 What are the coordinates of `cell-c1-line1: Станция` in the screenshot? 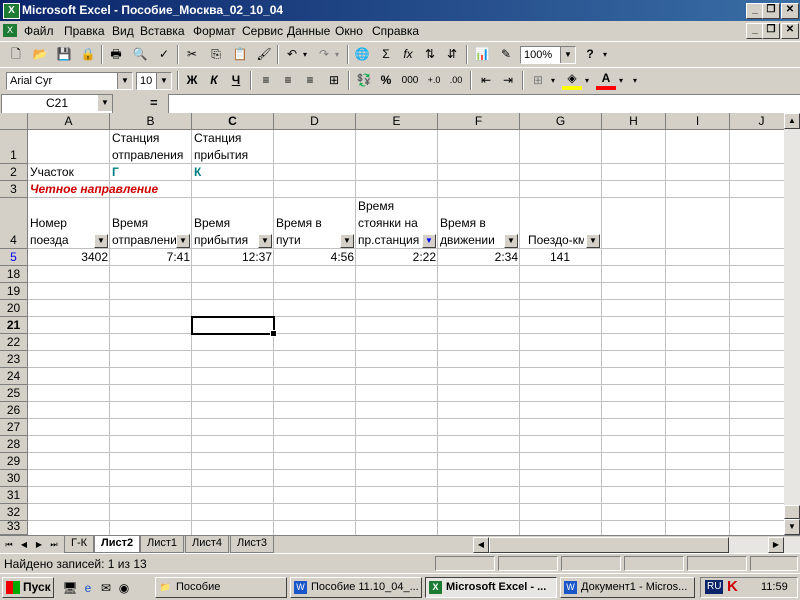 It's located at (217, 138).